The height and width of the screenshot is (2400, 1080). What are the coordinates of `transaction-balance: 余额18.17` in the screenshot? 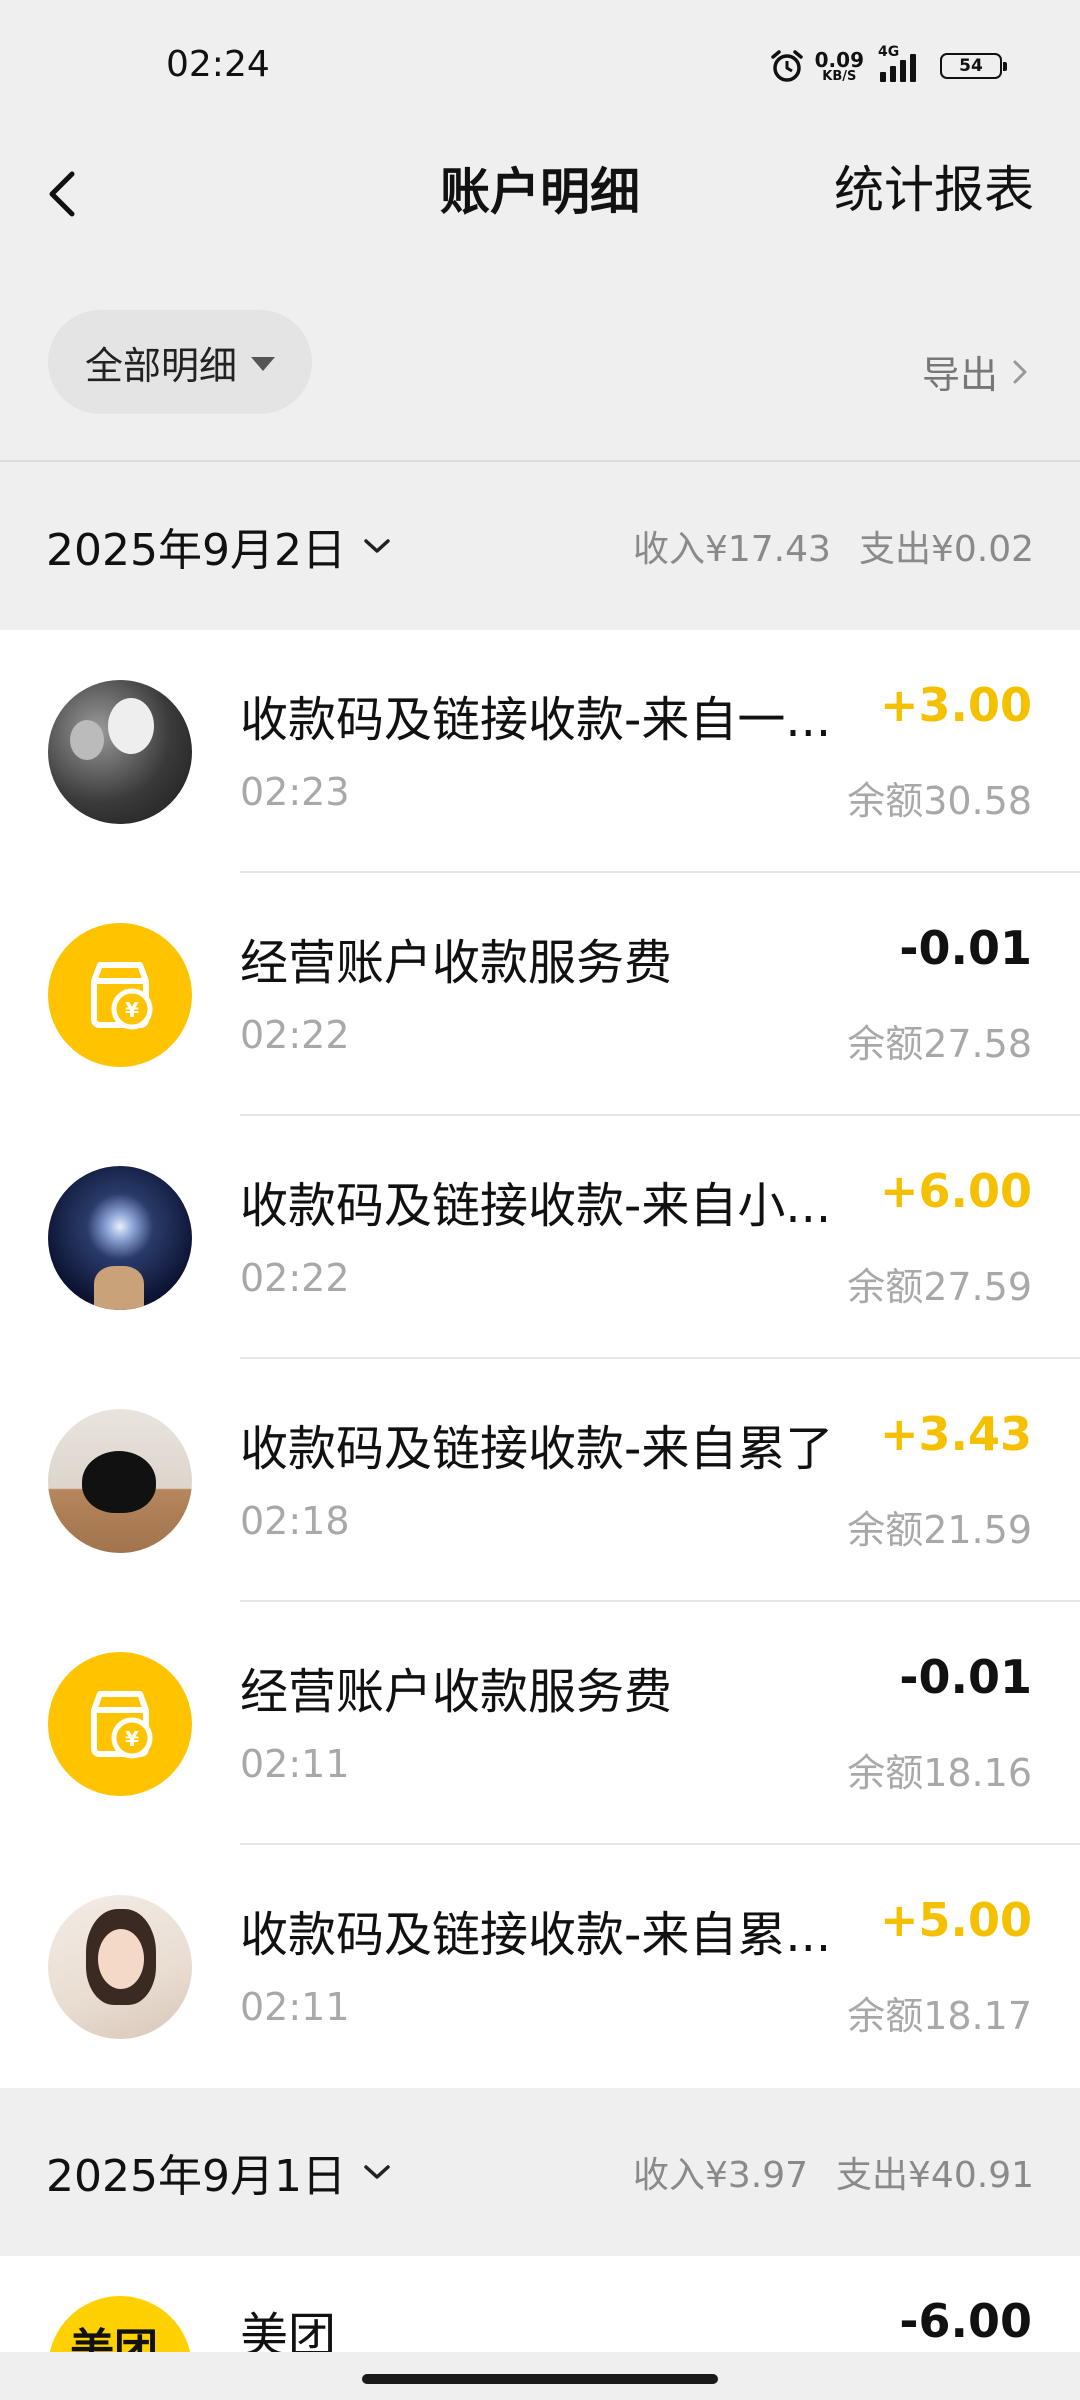 It's located at (939, 2016).